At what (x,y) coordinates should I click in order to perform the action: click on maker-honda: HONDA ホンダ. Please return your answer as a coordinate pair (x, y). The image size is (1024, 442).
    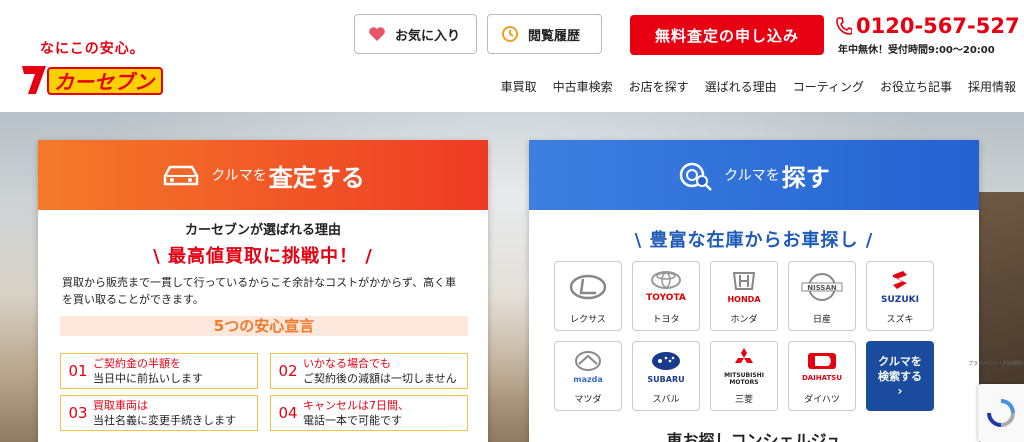
    Looking at the image, I should click on (744, 296).